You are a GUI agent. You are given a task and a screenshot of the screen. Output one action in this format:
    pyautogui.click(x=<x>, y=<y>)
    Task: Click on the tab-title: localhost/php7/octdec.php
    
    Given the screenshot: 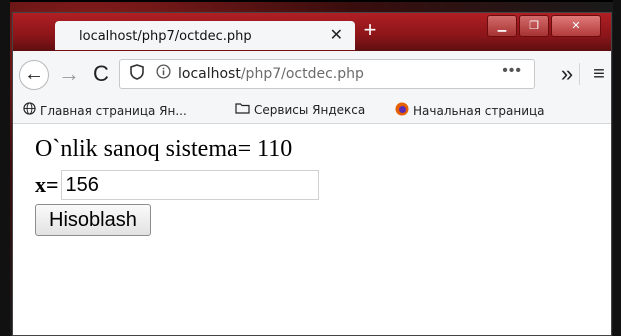 What is the action you would take?
    pyautogui.click(x=165, y=36)
    